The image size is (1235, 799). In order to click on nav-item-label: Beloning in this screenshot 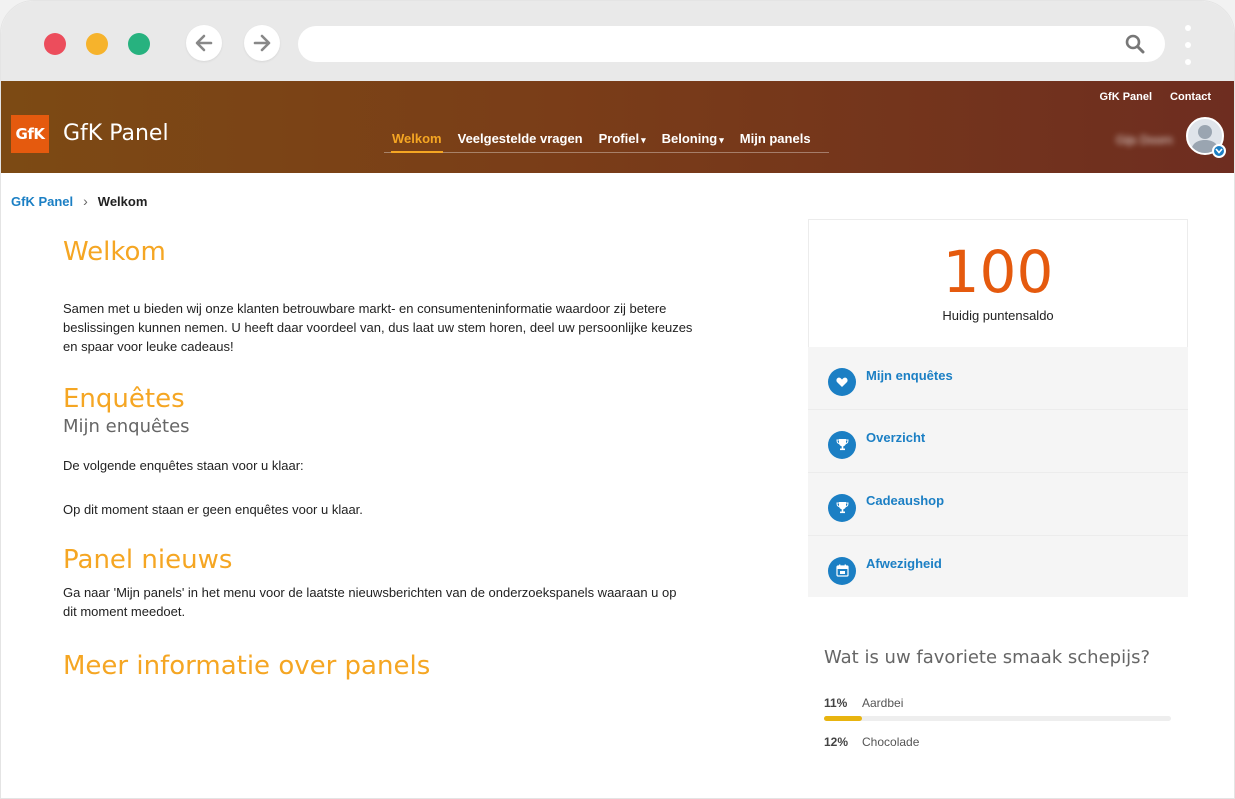, I will do `click(689, 138)`.